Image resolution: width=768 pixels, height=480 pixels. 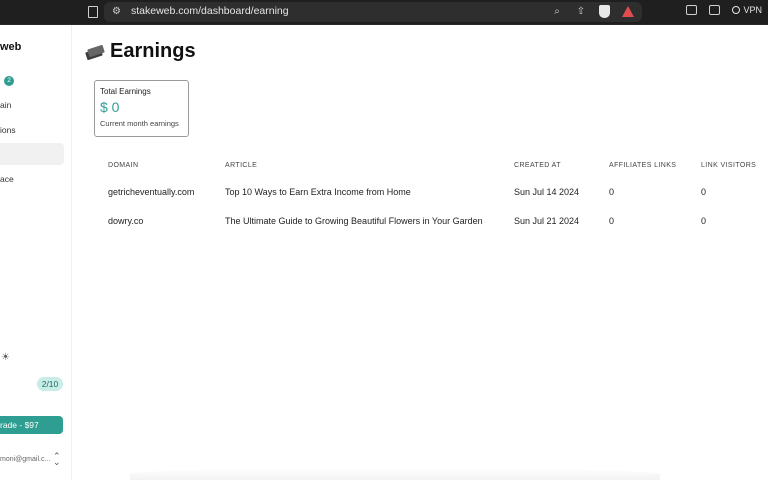 I want to click on column-header-created-at: CREATED AT, so click(x=537, y=165).